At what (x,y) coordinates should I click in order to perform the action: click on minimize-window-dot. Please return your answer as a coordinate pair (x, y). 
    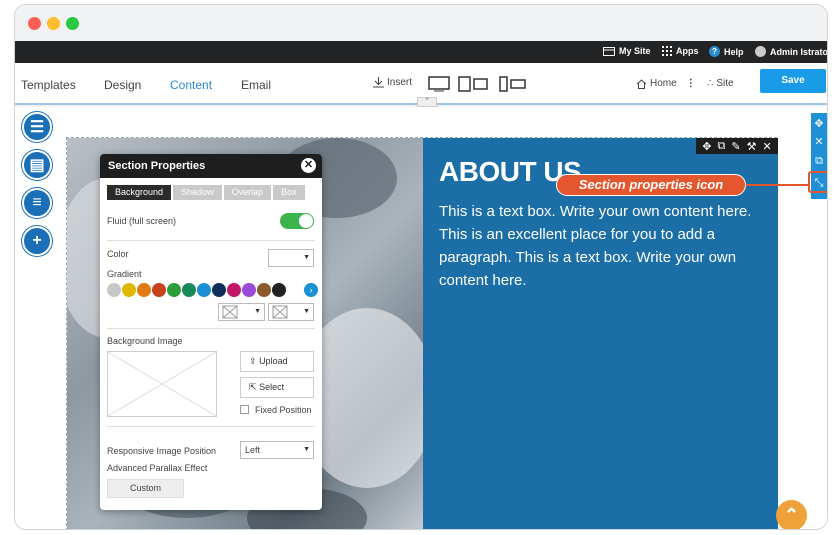
    Looking at the image, I should click on (53, 23).